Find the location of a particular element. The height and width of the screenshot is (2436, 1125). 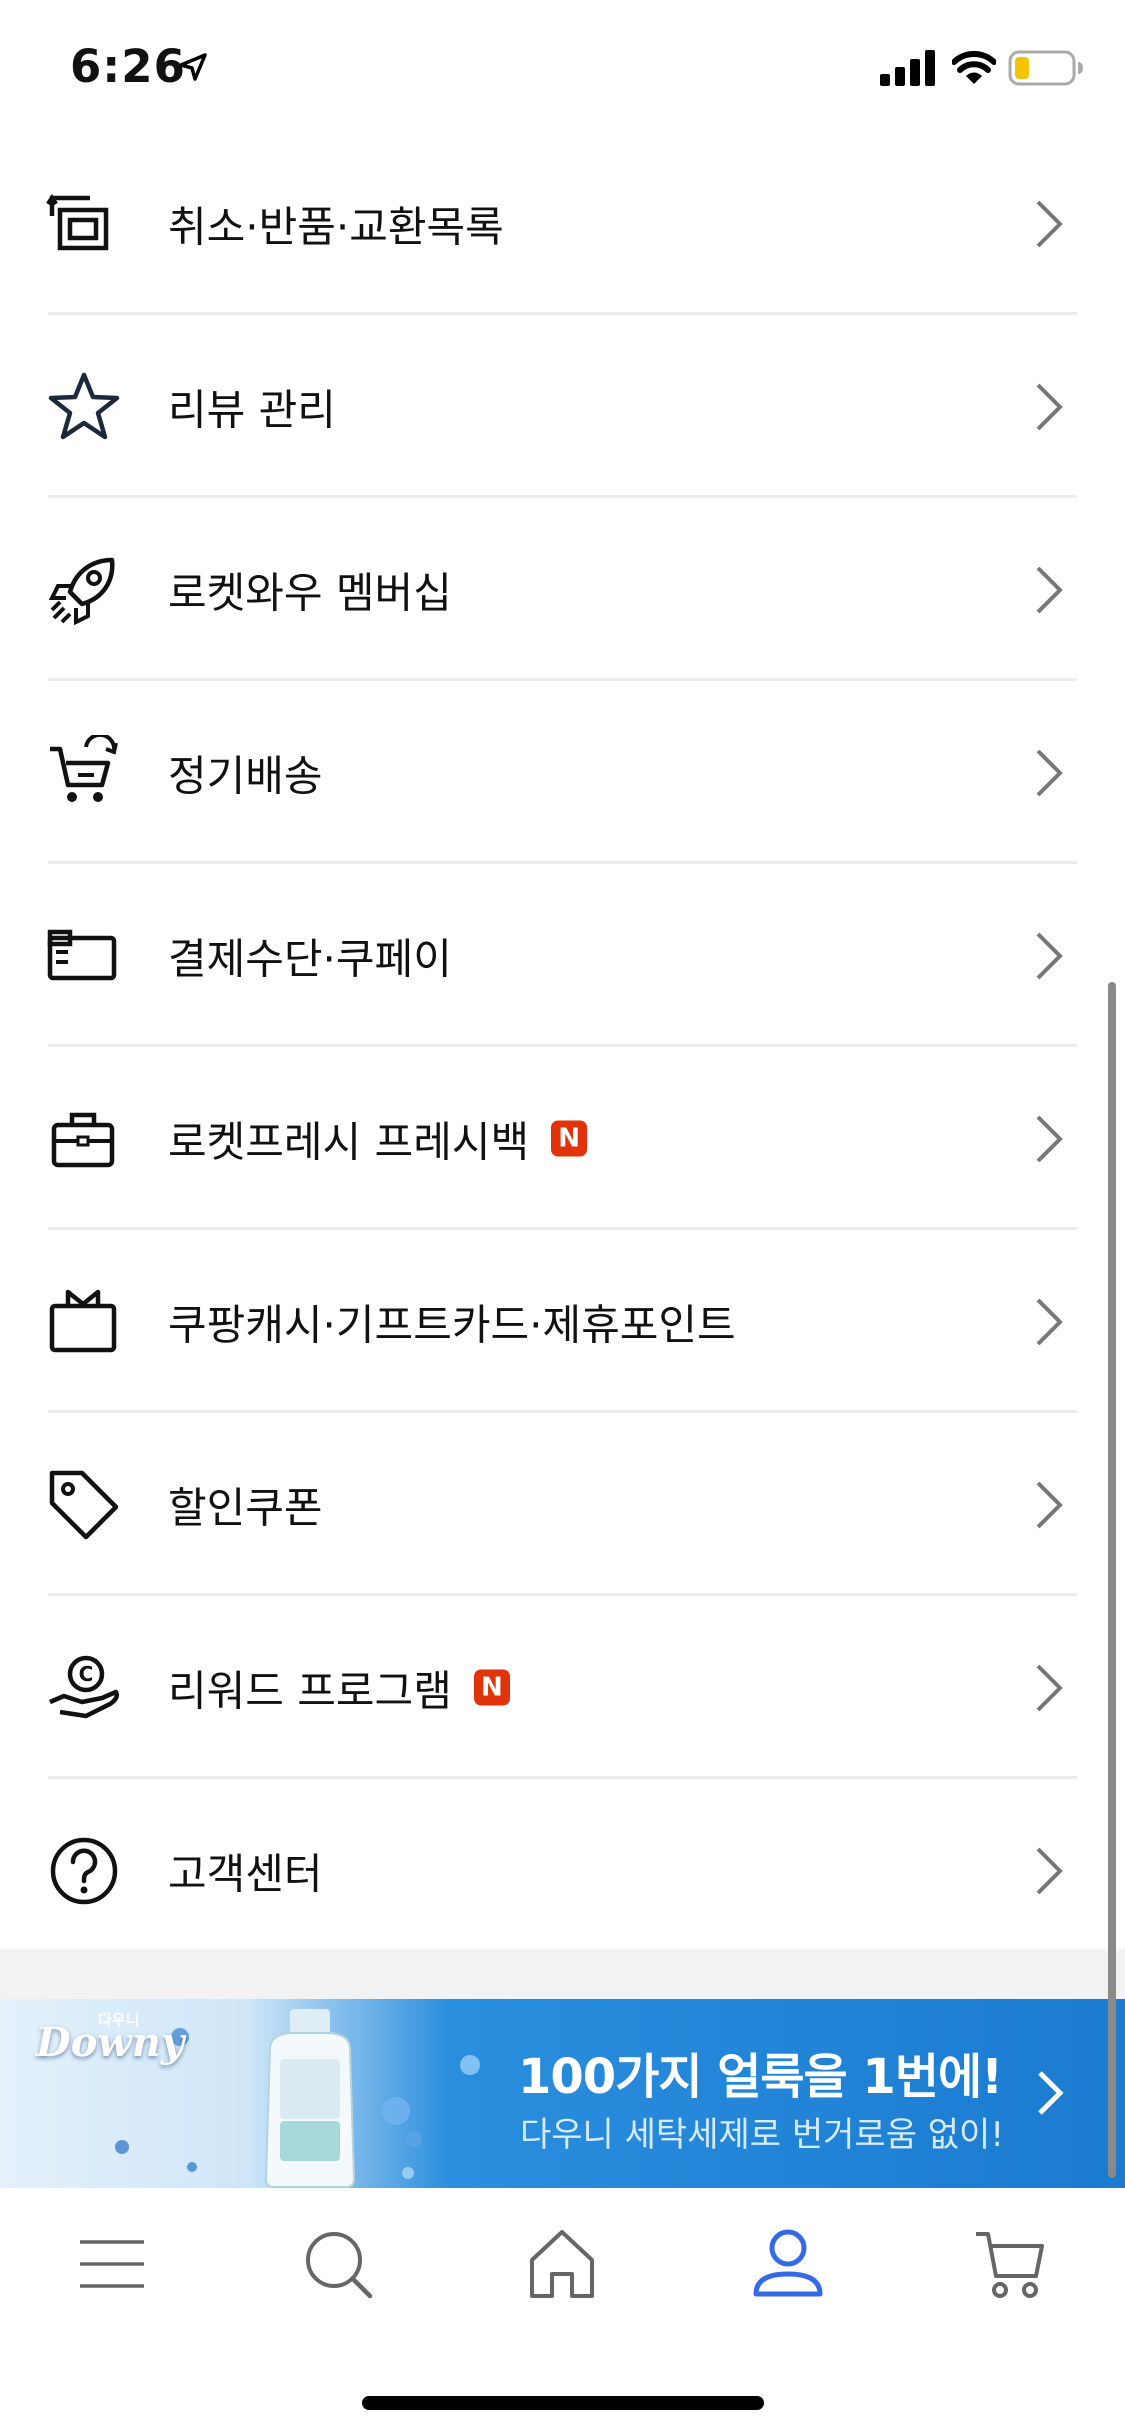

rocket-icon is located at coordinates (81, 591).